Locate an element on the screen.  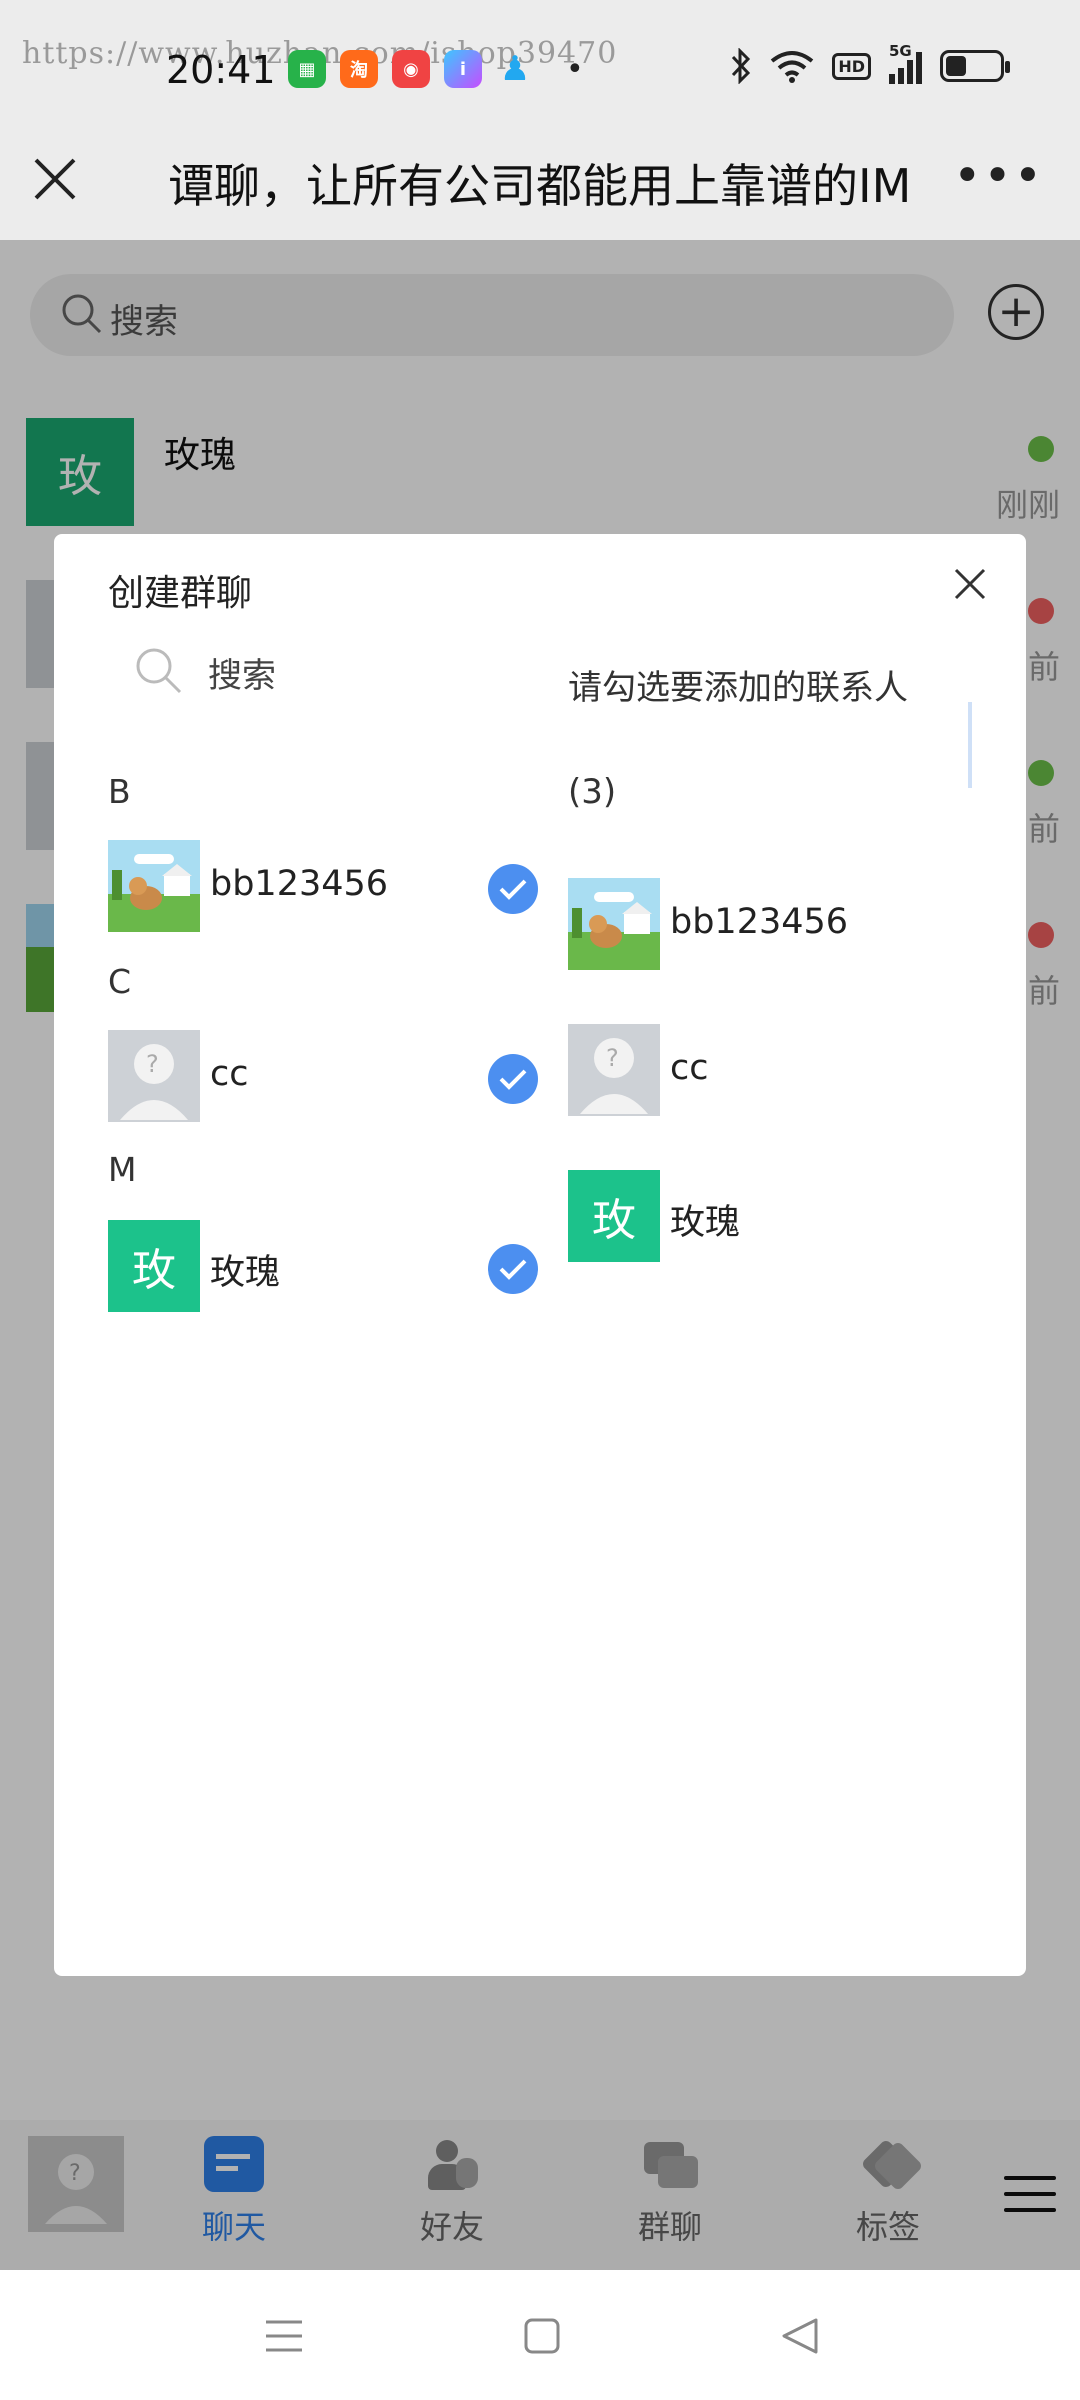
group-letter-m: M is located at coordinates (122, 1169).